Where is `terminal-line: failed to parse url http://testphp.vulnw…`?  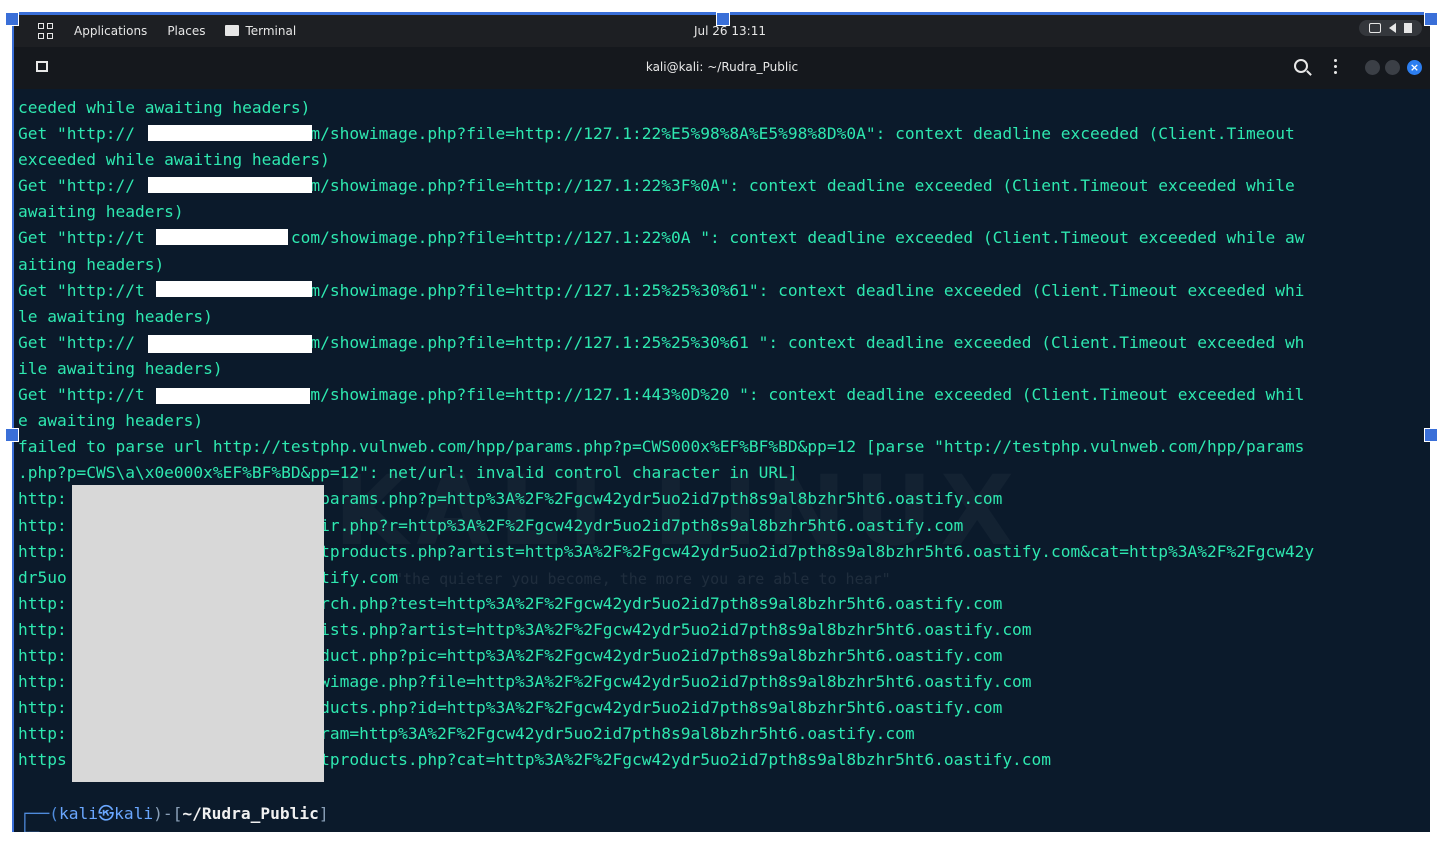 terminal-line: failed to parse url http://testphp.vulnw… is located at coordinates (661, 447).